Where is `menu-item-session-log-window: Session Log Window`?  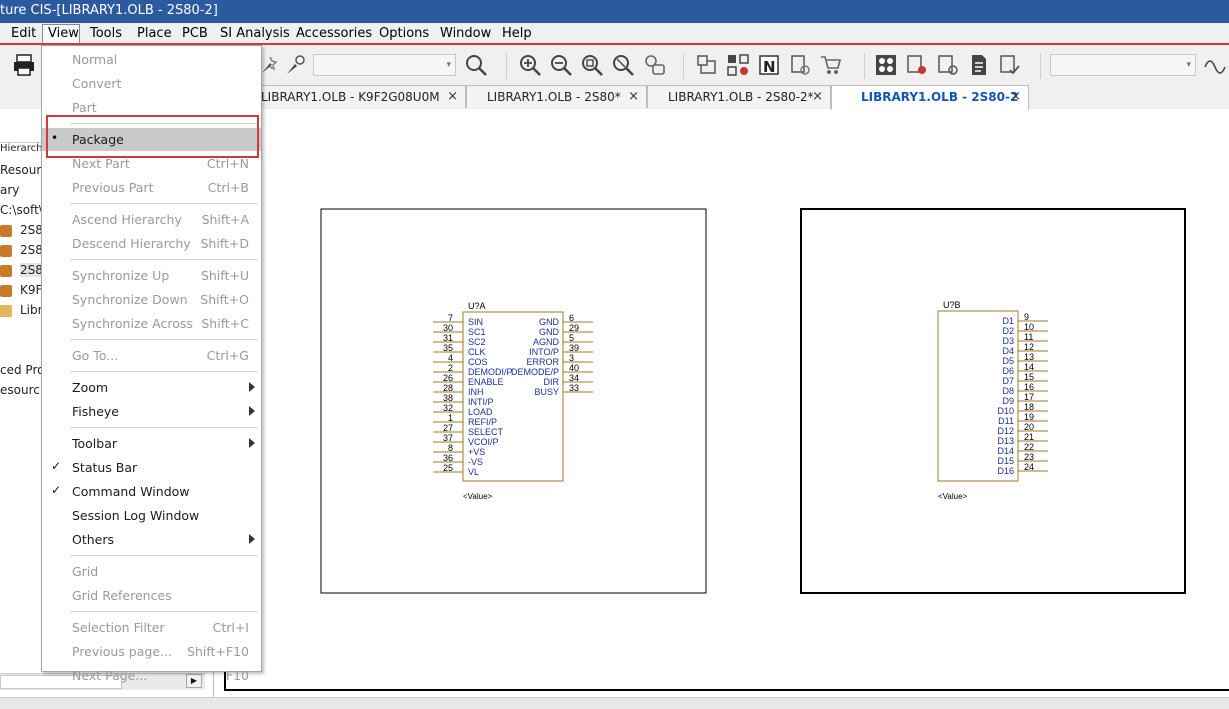
menu-item-session-log-window: Session Log Window is located at coordinates (151, 515).